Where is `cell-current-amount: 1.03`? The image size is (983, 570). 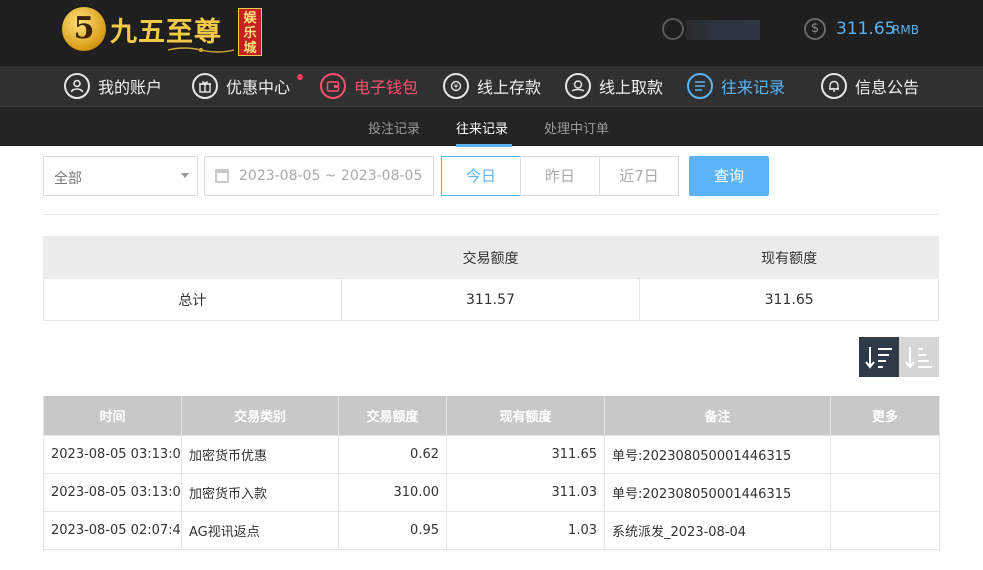 cell-current-amount: 1.03 is located at coordinates (525, 530).